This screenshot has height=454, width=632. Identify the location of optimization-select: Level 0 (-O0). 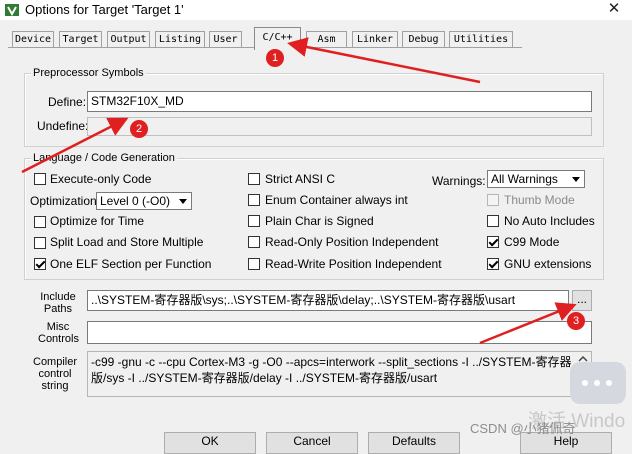
(144, 201).